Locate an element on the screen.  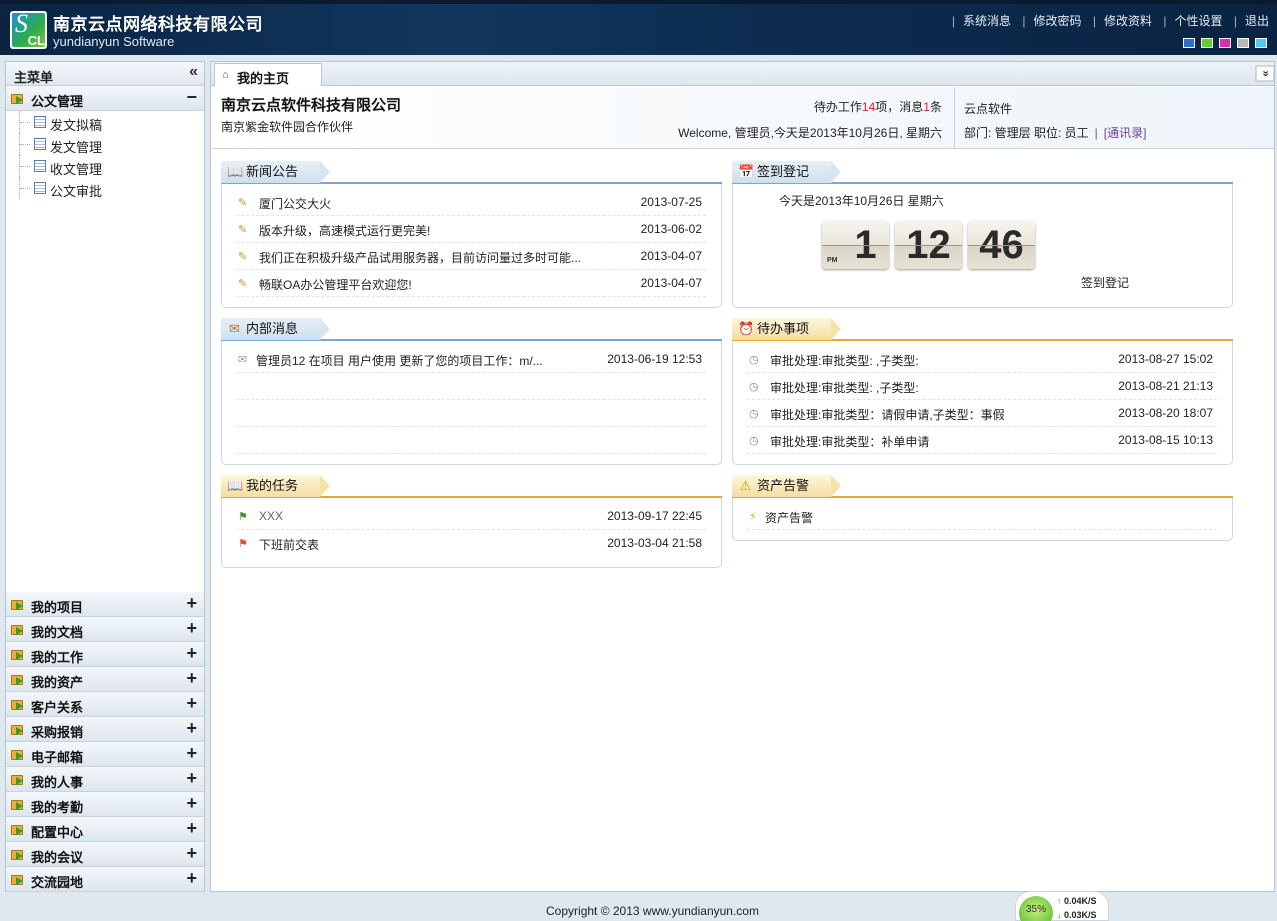
collapse-sidebar-icon: « is located at coordinates (193, 72).